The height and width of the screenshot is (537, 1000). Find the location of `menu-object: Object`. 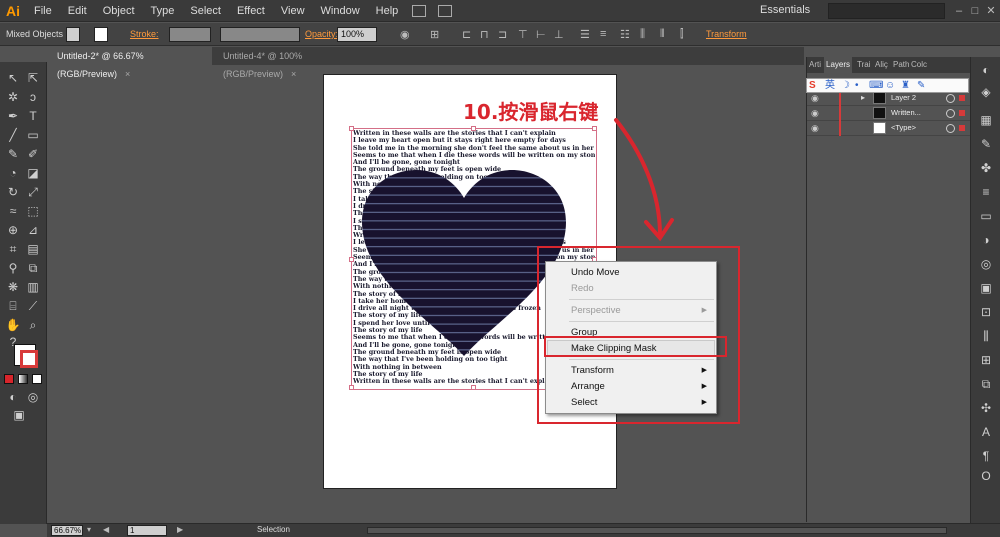

menu-object: Object is located at coordinates (119, 11).